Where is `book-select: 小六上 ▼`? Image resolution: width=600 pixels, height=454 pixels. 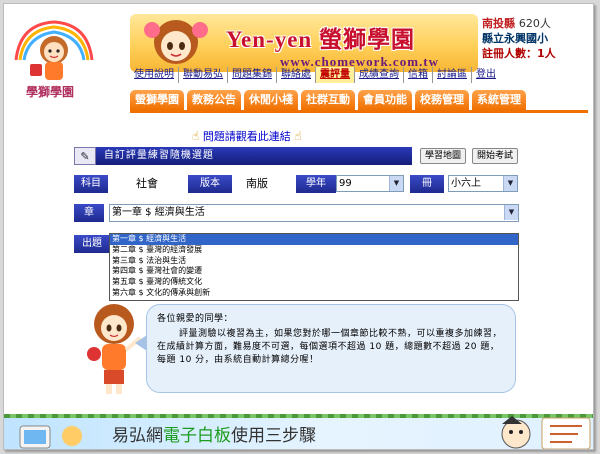 book-select: 小六上 ▼ is located at coordinates (483, 183).